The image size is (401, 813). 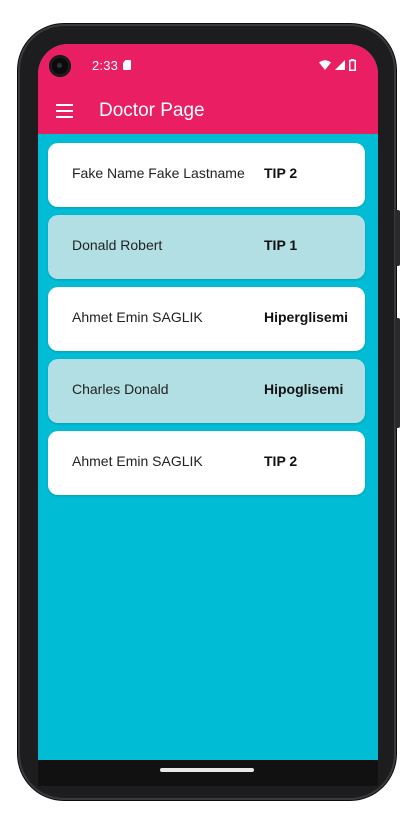 What do you see at coordinates (60, 66) in the screenshot?
I see `front-camera` at bounding box center [60, 66].